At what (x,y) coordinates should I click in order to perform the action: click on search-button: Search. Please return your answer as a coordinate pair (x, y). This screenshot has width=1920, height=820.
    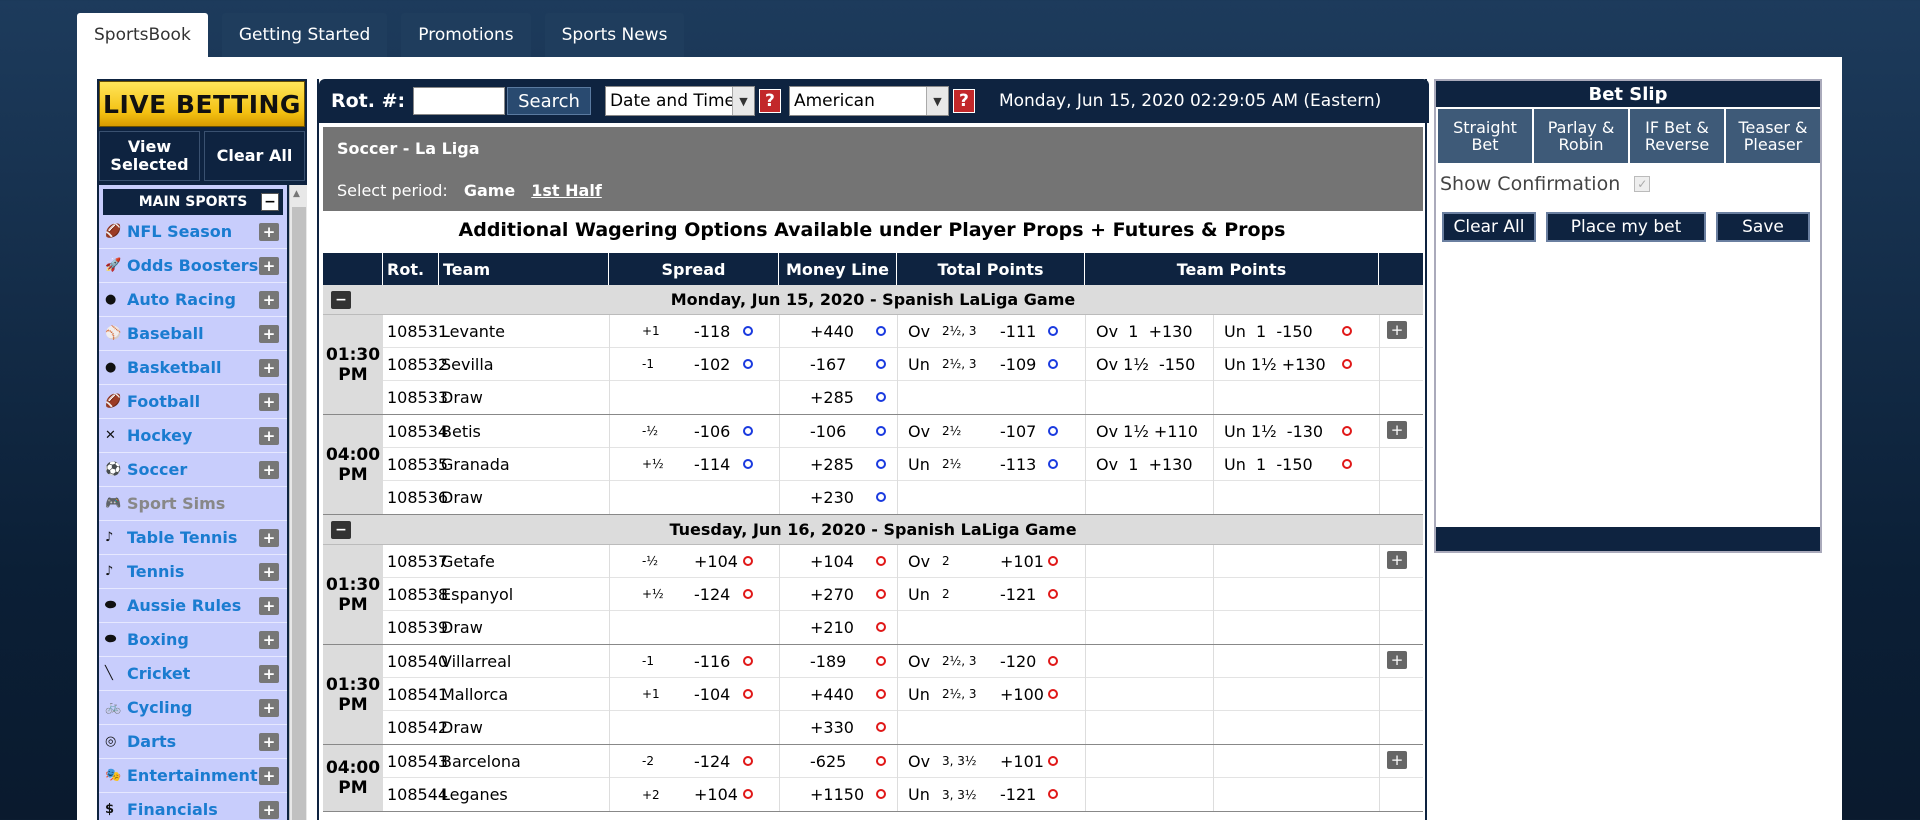
    Looking at the image, I should click on (549, 101).